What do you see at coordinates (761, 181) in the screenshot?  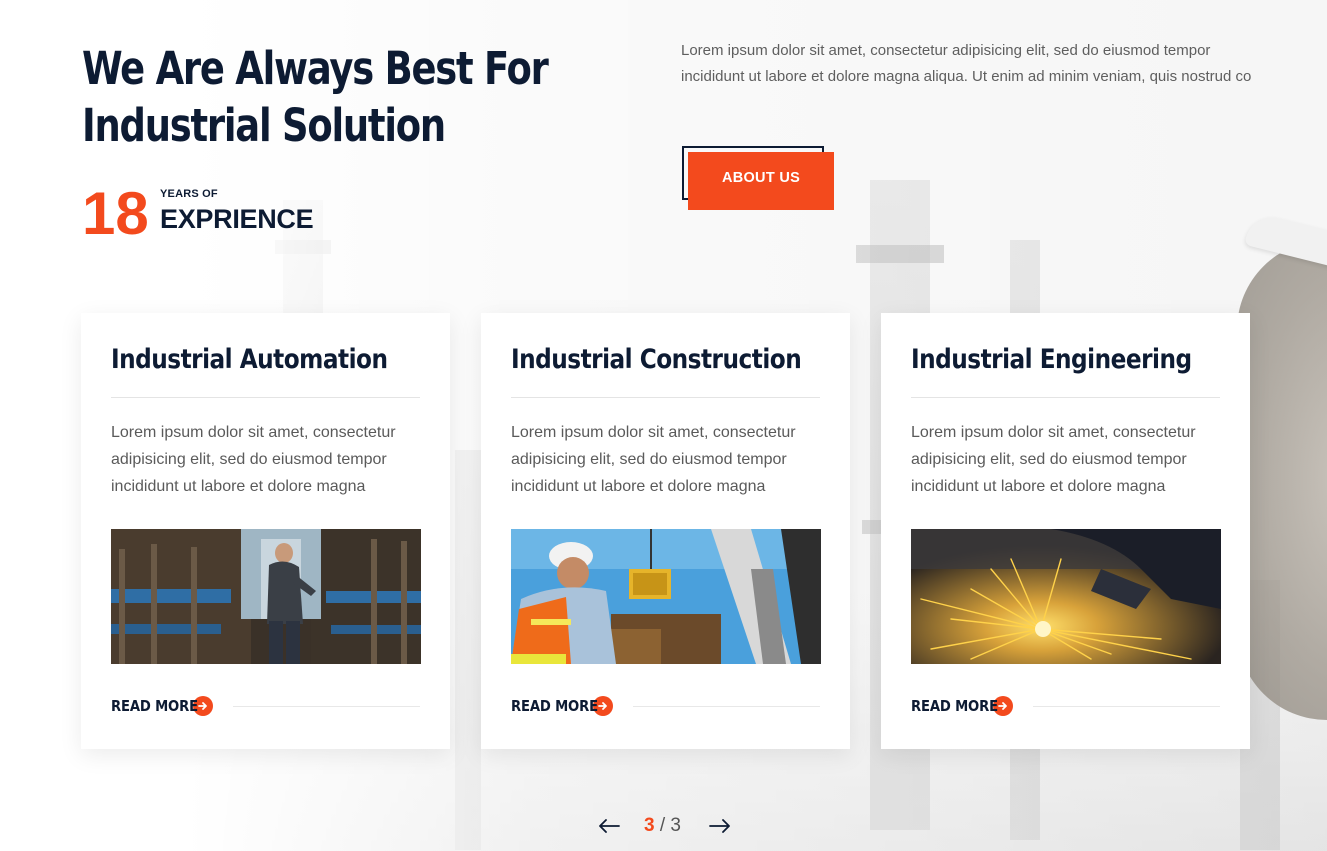 I see `about-us-button: ABOUT US` at bounding box center [761, 181].